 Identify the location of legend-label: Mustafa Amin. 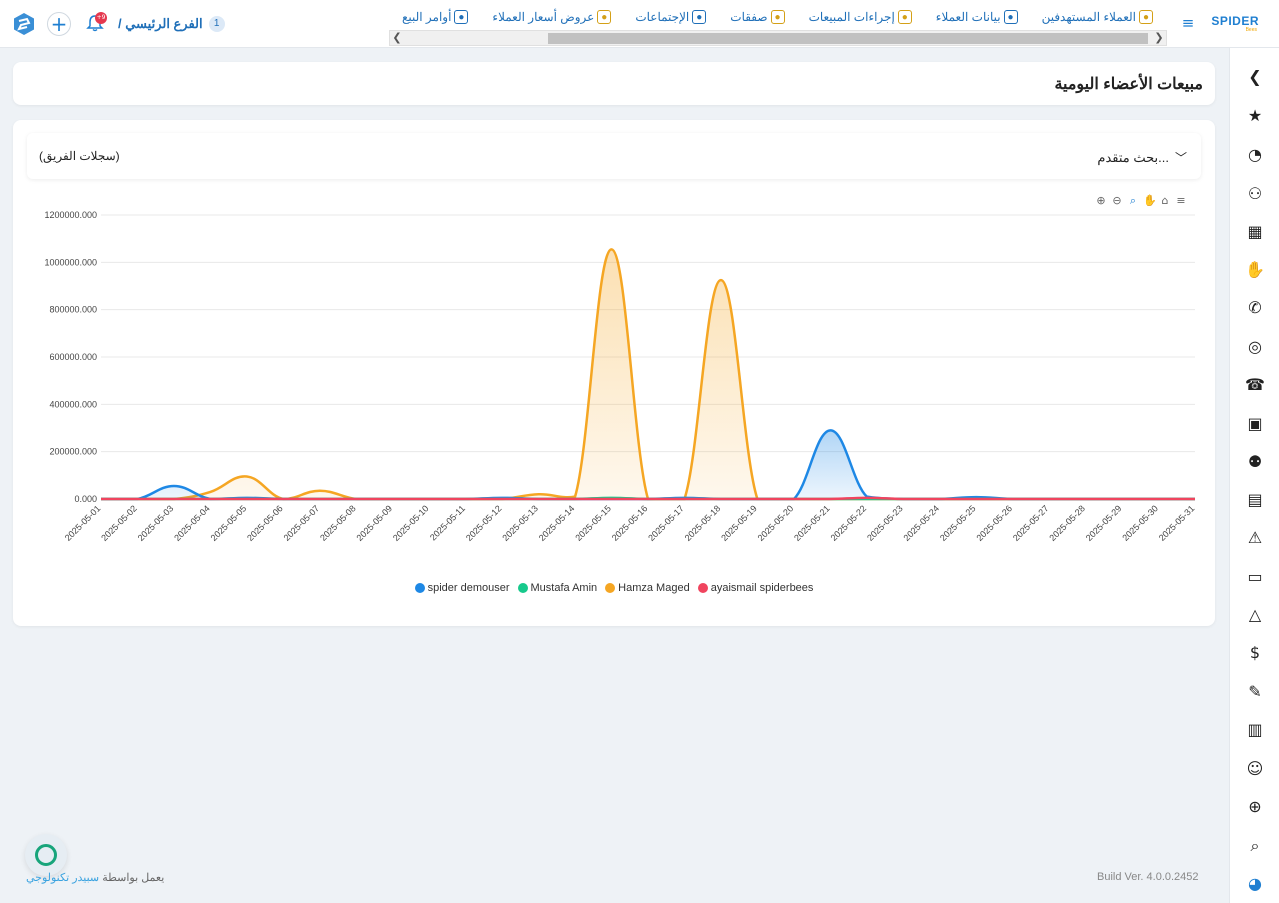
(564, 588).